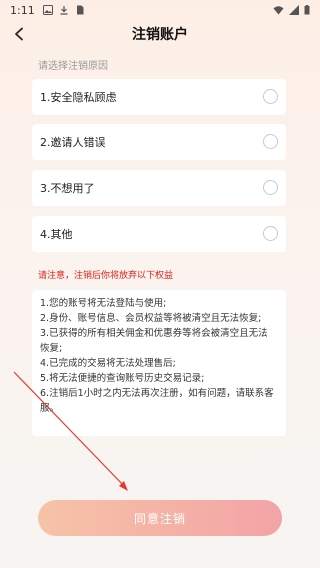  What do you see at coordinates (160, 518) in the screenshot?
I see `agree-cancel-button: 同意注销` at bounding box center [160, 518].